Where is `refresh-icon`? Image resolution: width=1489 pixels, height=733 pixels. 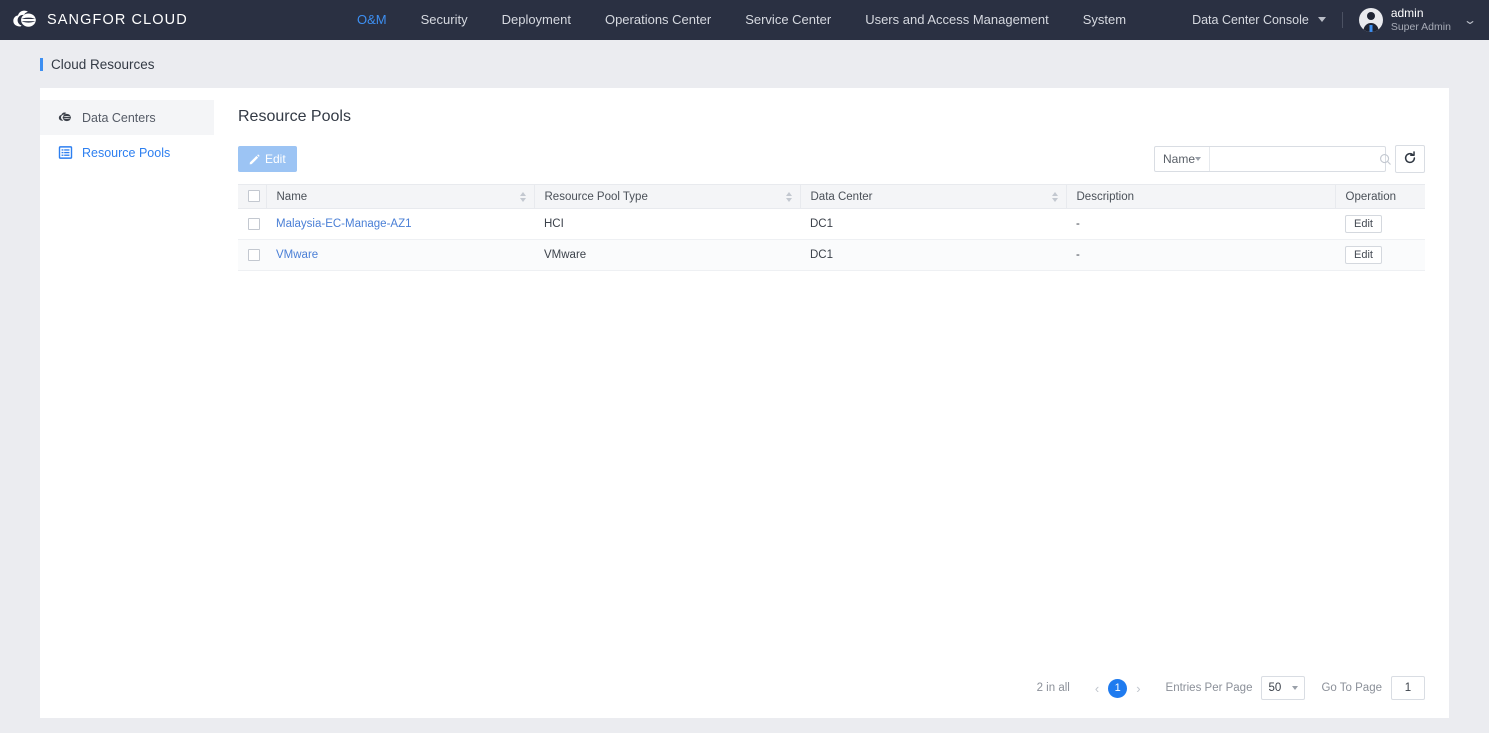 refresh-icon is located at coordinates (1410, 159).